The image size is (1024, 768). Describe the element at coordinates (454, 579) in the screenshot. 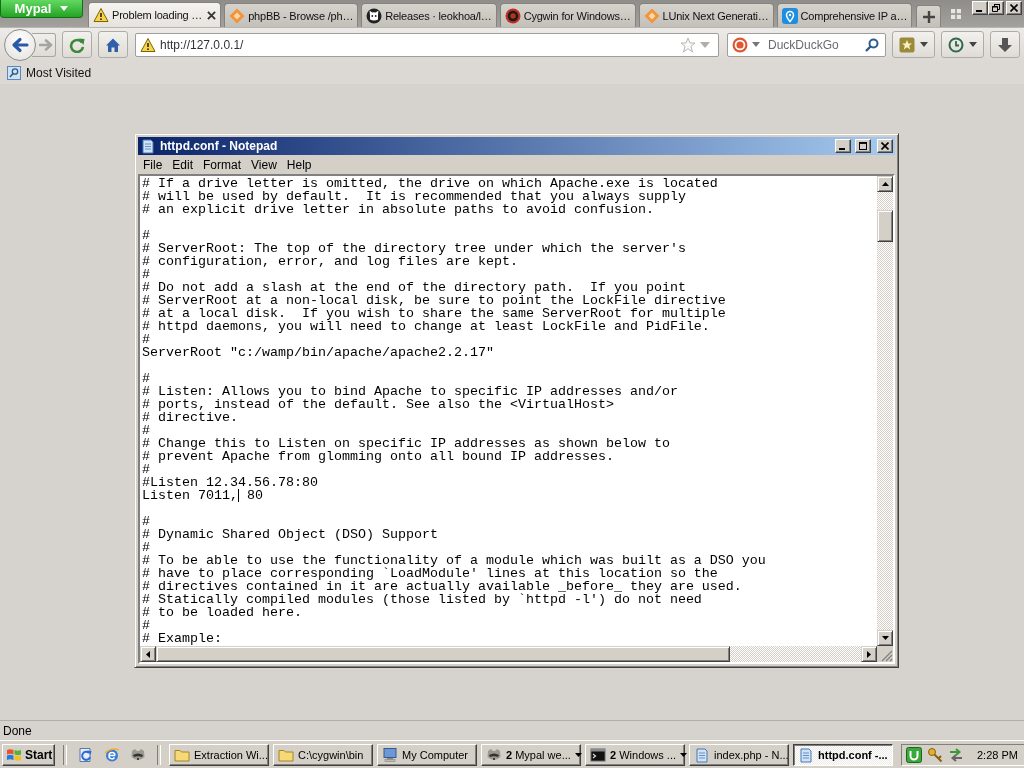

I see `editor-text: # # Dynamic Shared Object (DSO) Support # # To be able to use the functionality of a module which was built as a DSO you # have to place corresponding `LoadModule' lines at this location so the # directives contained in it are actually available _before_ they are used. # Statically compiled modules (those listed by `httpd -l') do not need # to be loaded here. # # Example:` at that location.